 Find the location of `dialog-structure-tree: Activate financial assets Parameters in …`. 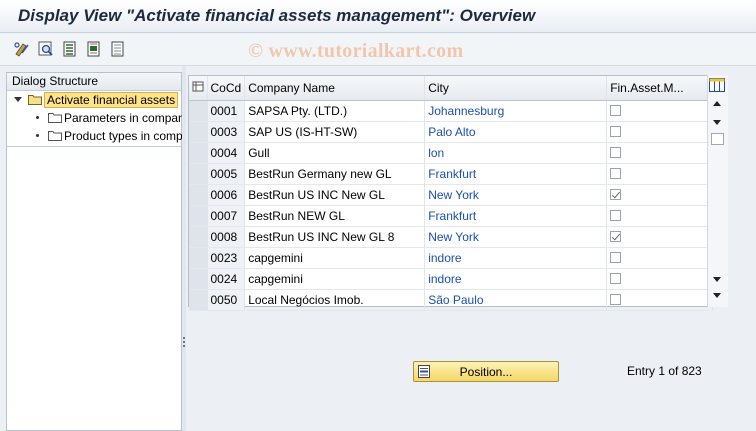

dialog-structure-tree: Activate financial assets Parameters in … is located at coordinates (94, 119).